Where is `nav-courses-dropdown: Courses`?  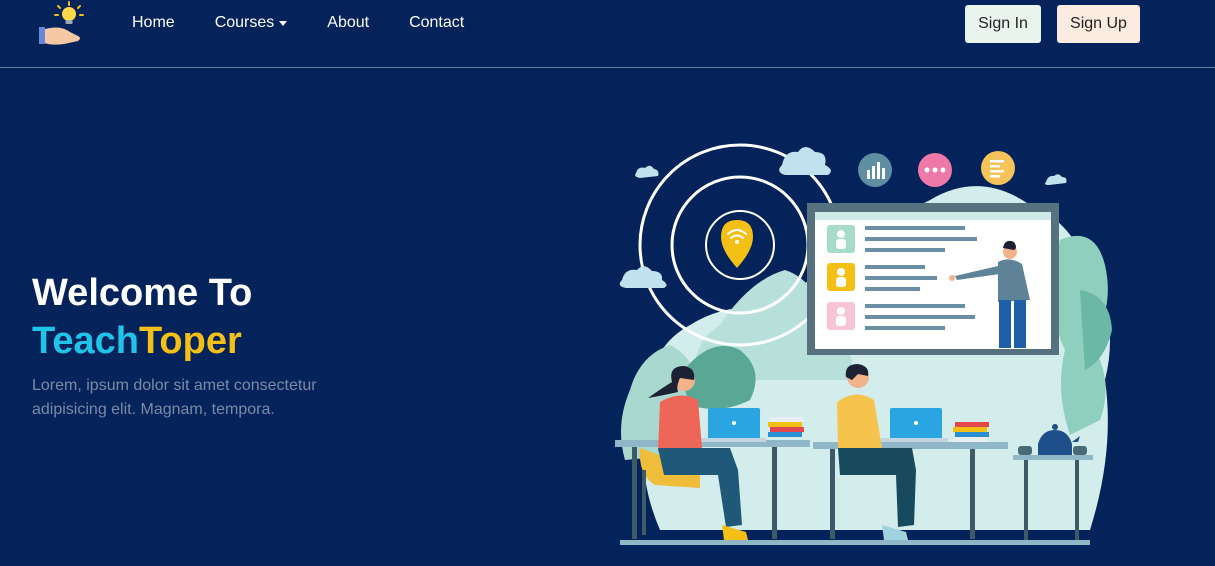
nav-courses-dropdown: Courses is located at coordinates (251, 23).